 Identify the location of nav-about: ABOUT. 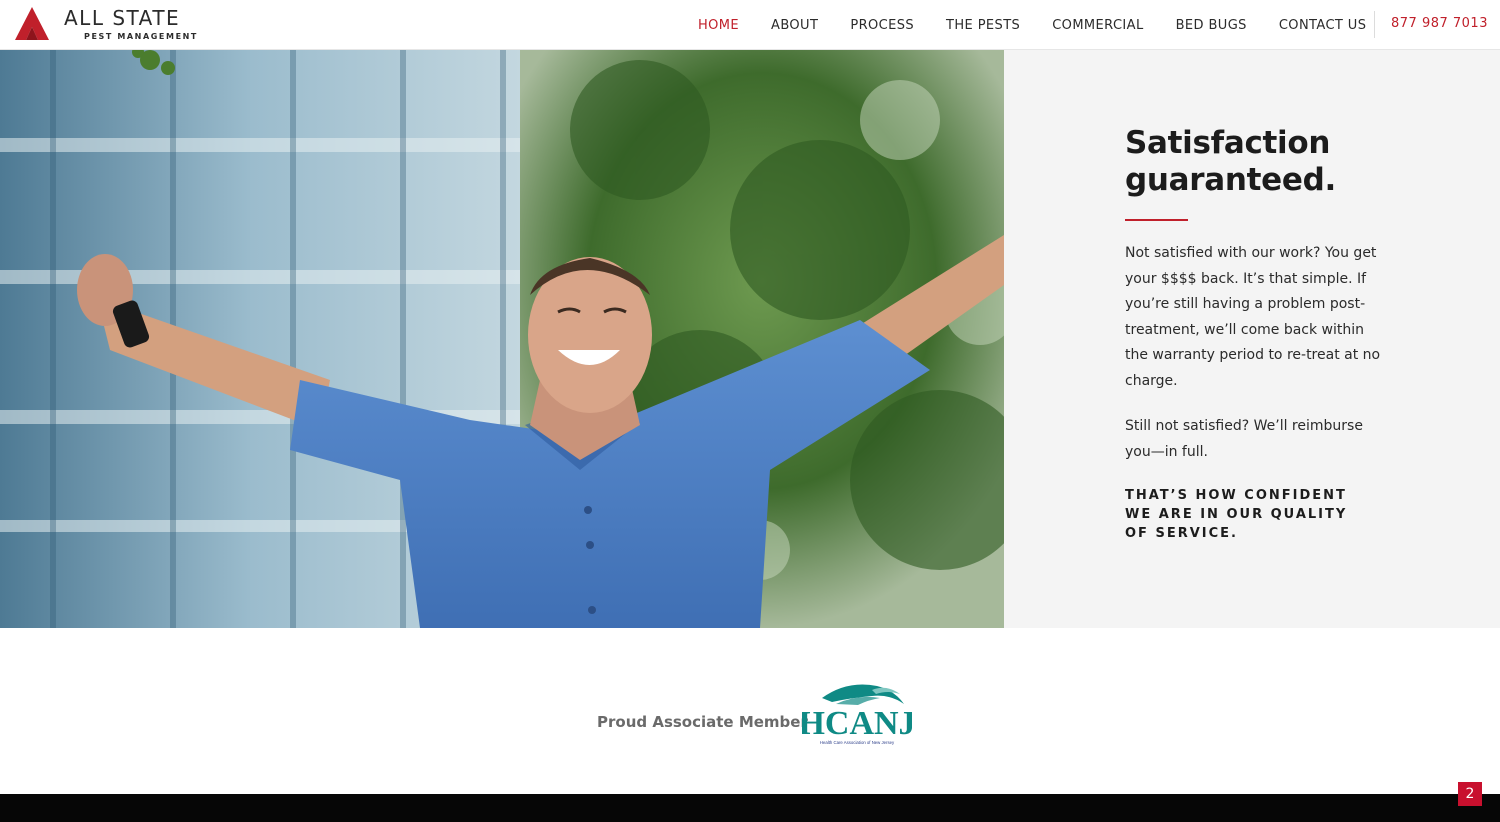
(794, 25).